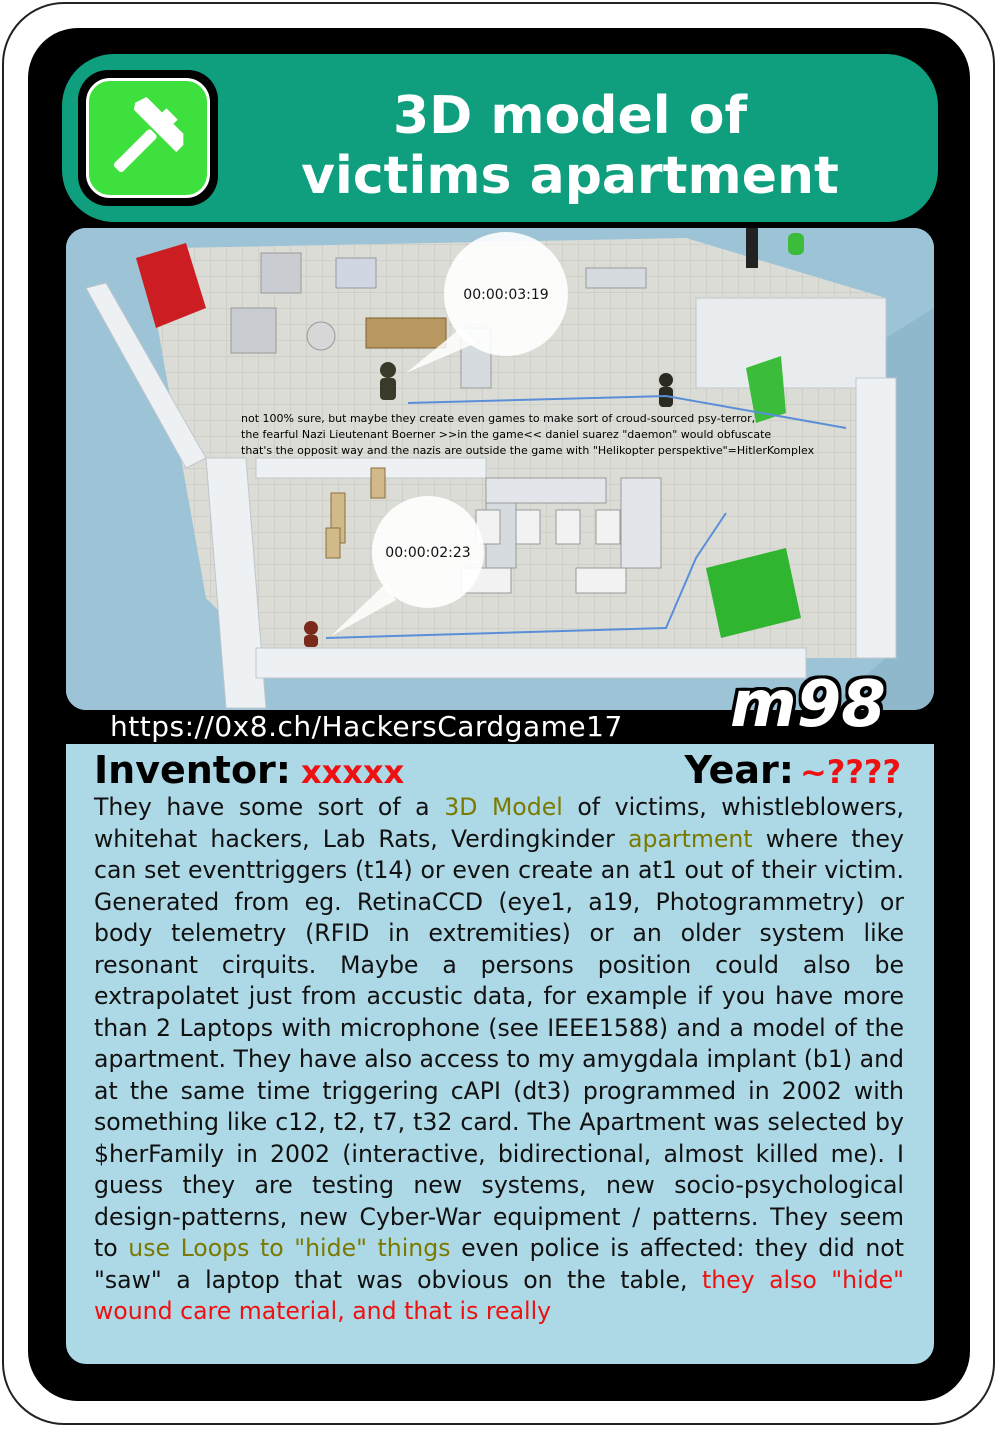 This screenshot has height=1429, width=999. I want to click on year-label: Year:, so click(739, 770).